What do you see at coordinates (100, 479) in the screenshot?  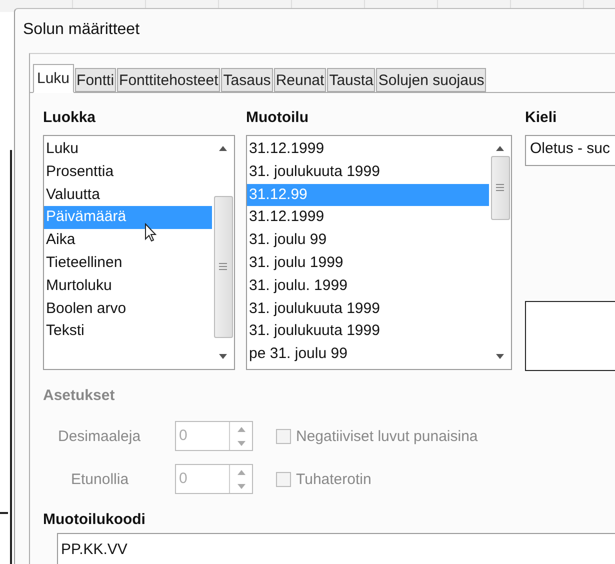 I see `field-label: Etunollia` at bounding box center [100, 479].